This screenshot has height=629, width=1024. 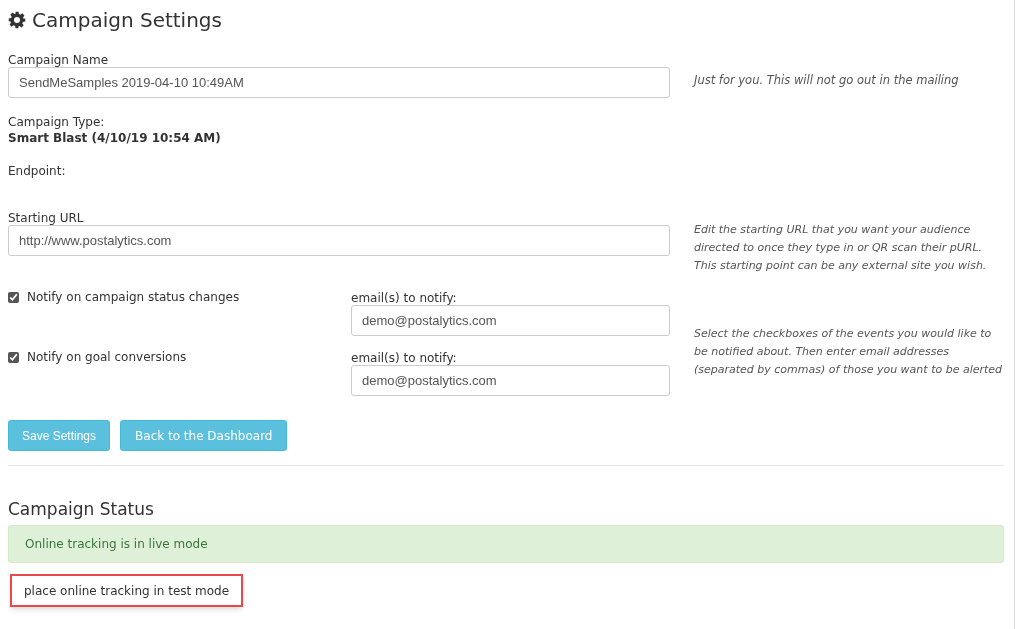 I want to click on settings-icon, so click(x=17, y=20).